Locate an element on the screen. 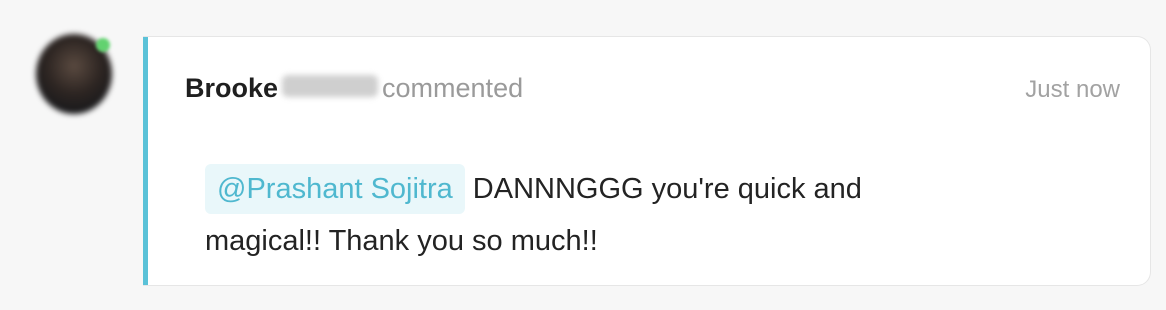 The image size is (1166, 310). comment-header: Brooke commented Just now is located at coordinates (652, 89).